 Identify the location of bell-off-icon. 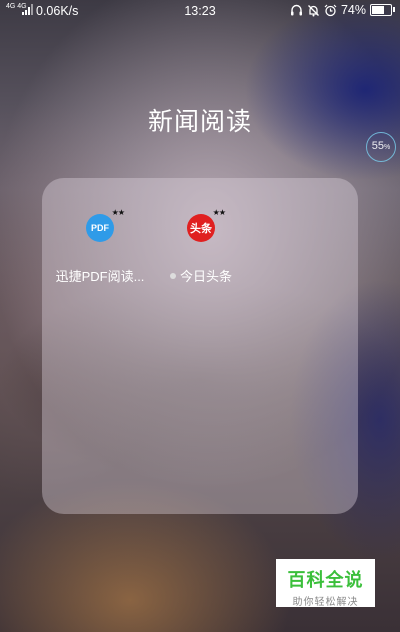
(313, 10).